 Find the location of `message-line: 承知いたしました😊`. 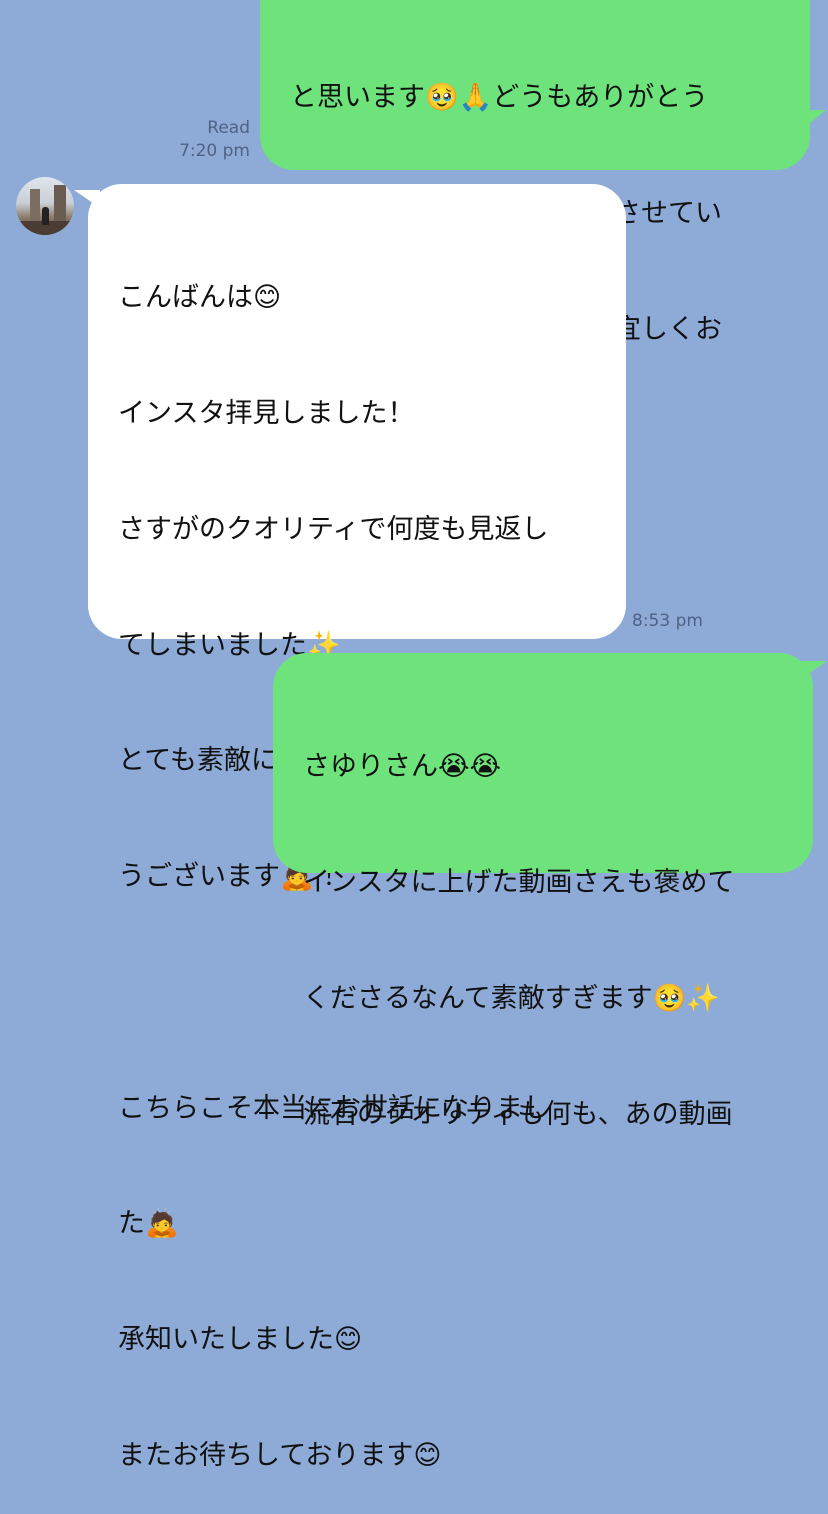

message-line: 承知いたしました😊 is located at coordinates (240, 1340).